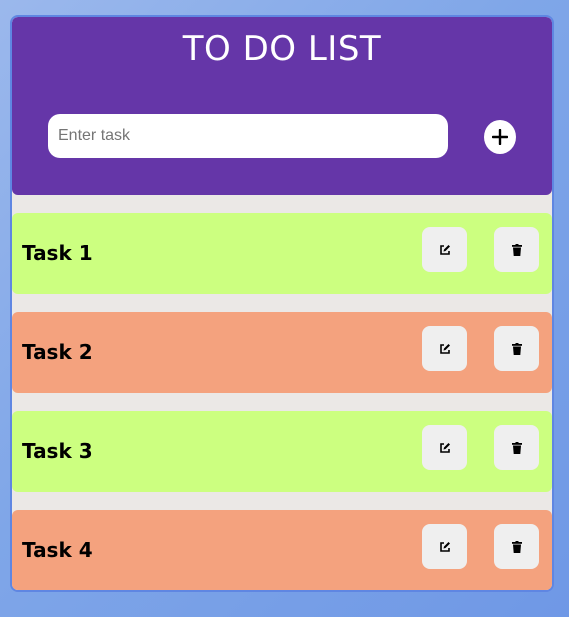  I want to click on task-input, so click(248, 136).